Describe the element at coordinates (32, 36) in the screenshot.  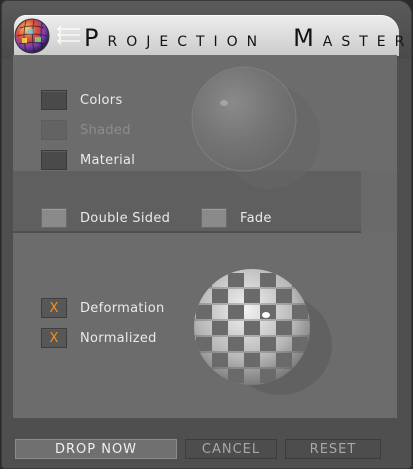
I see `projection-master-sphere-icon` at that location.